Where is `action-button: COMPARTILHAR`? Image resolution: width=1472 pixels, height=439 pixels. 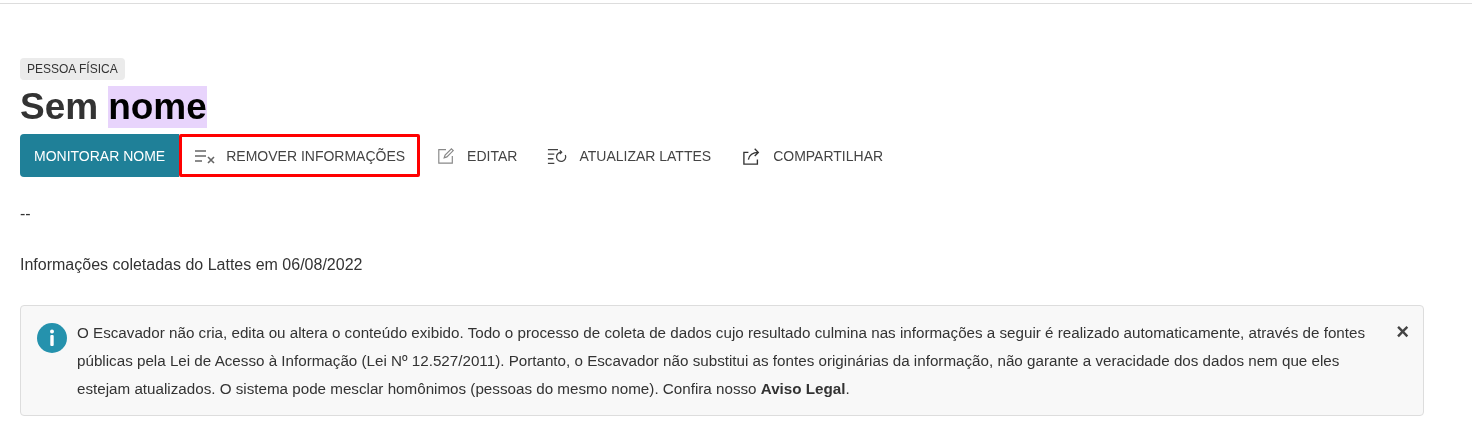 action-button: COMPARTILHAR is located at coordinates (812, 155).